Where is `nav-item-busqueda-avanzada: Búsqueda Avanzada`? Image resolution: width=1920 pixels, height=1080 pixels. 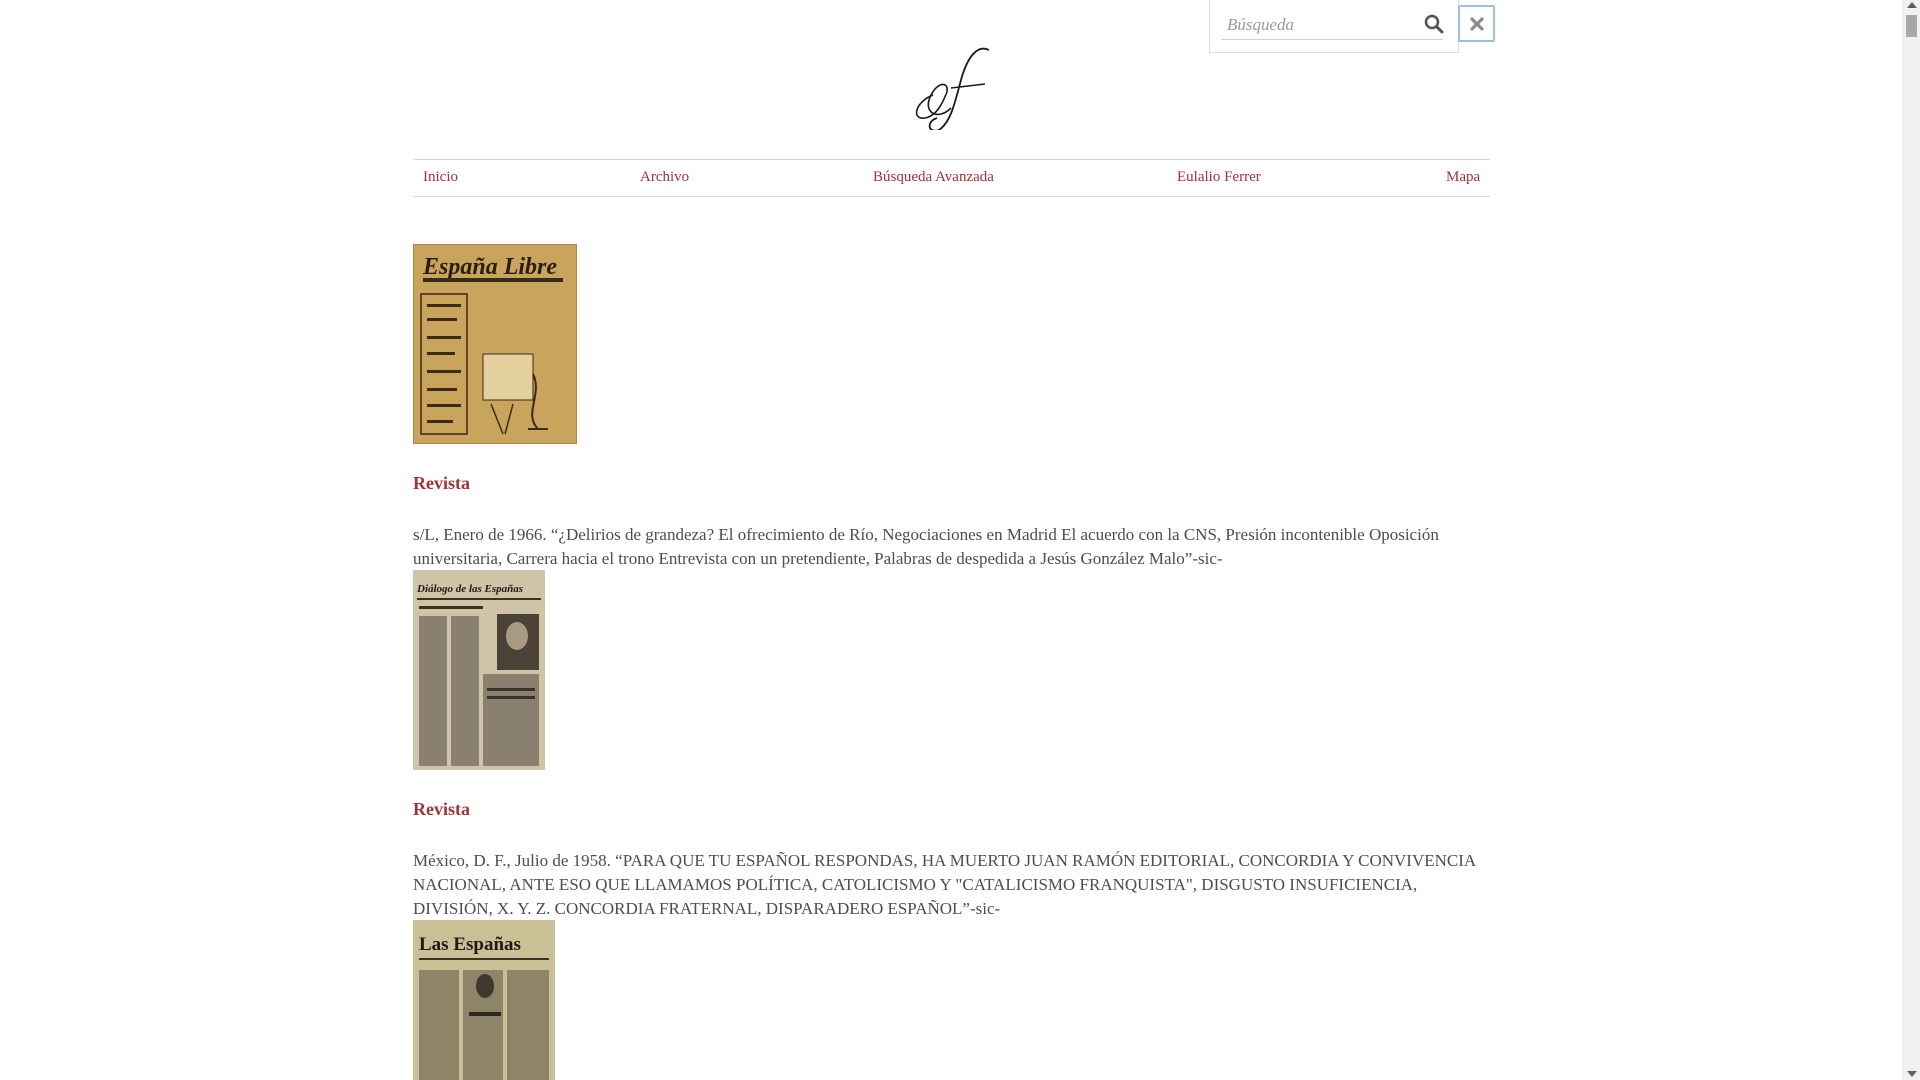
nav-item-busqueda-avanzada: Búsqueda Avanzada is located at coordinates (933, 177).